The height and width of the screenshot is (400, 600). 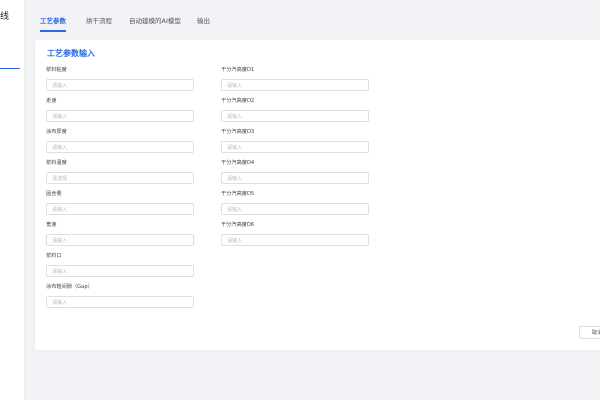 I want to click on field-label: 涂布厚度, so click(x=56, y=132).